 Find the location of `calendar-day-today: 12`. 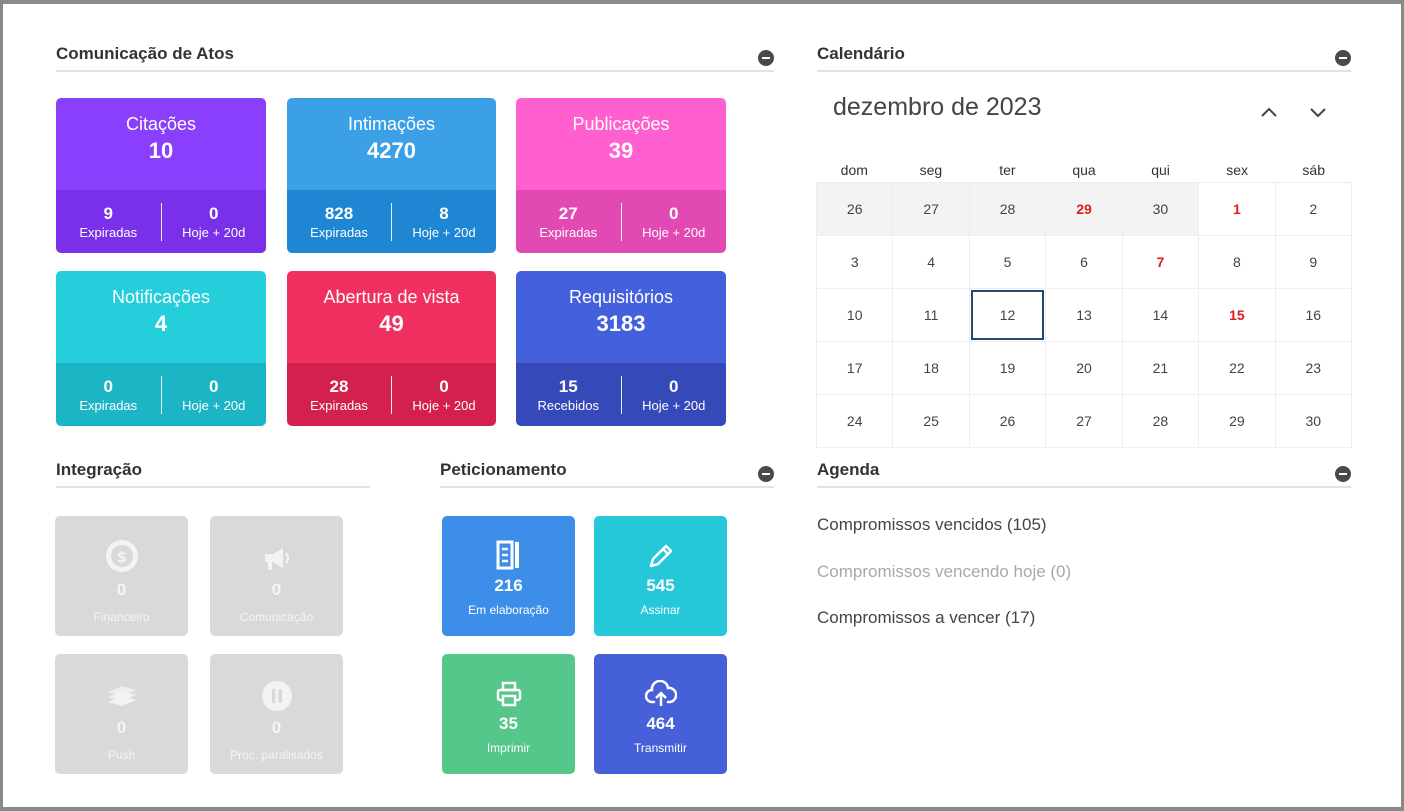

calendar-day-today: 12 is located at coordinates (1008, 315).